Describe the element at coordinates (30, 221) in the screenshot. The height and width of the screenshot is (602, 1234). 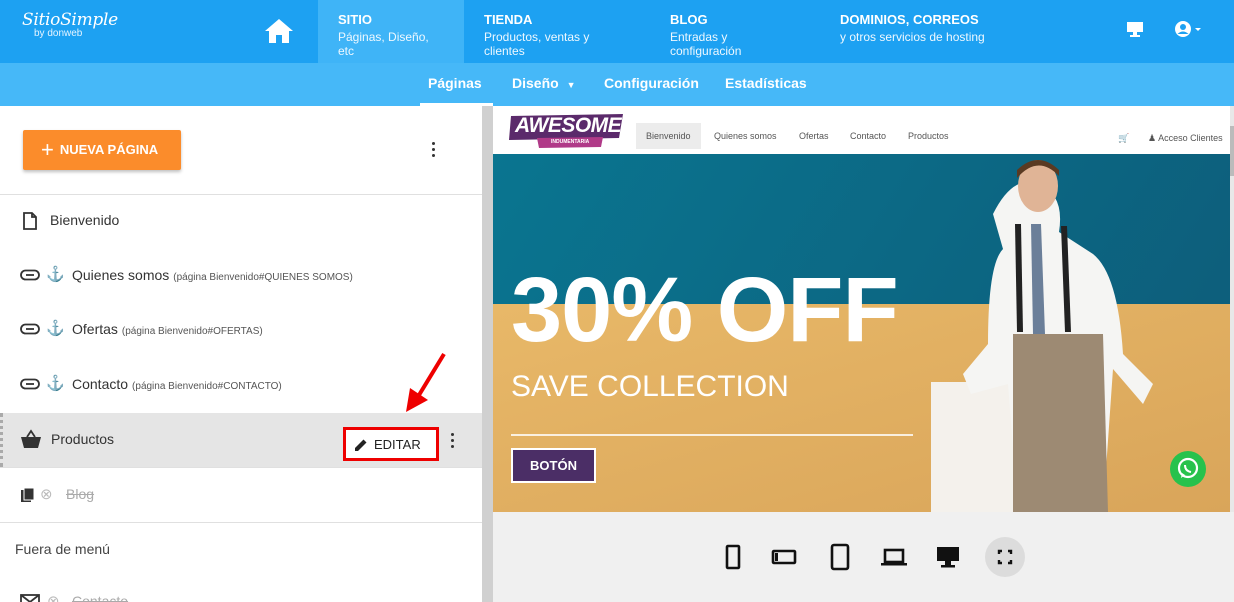
I see `page-icon` at that location.